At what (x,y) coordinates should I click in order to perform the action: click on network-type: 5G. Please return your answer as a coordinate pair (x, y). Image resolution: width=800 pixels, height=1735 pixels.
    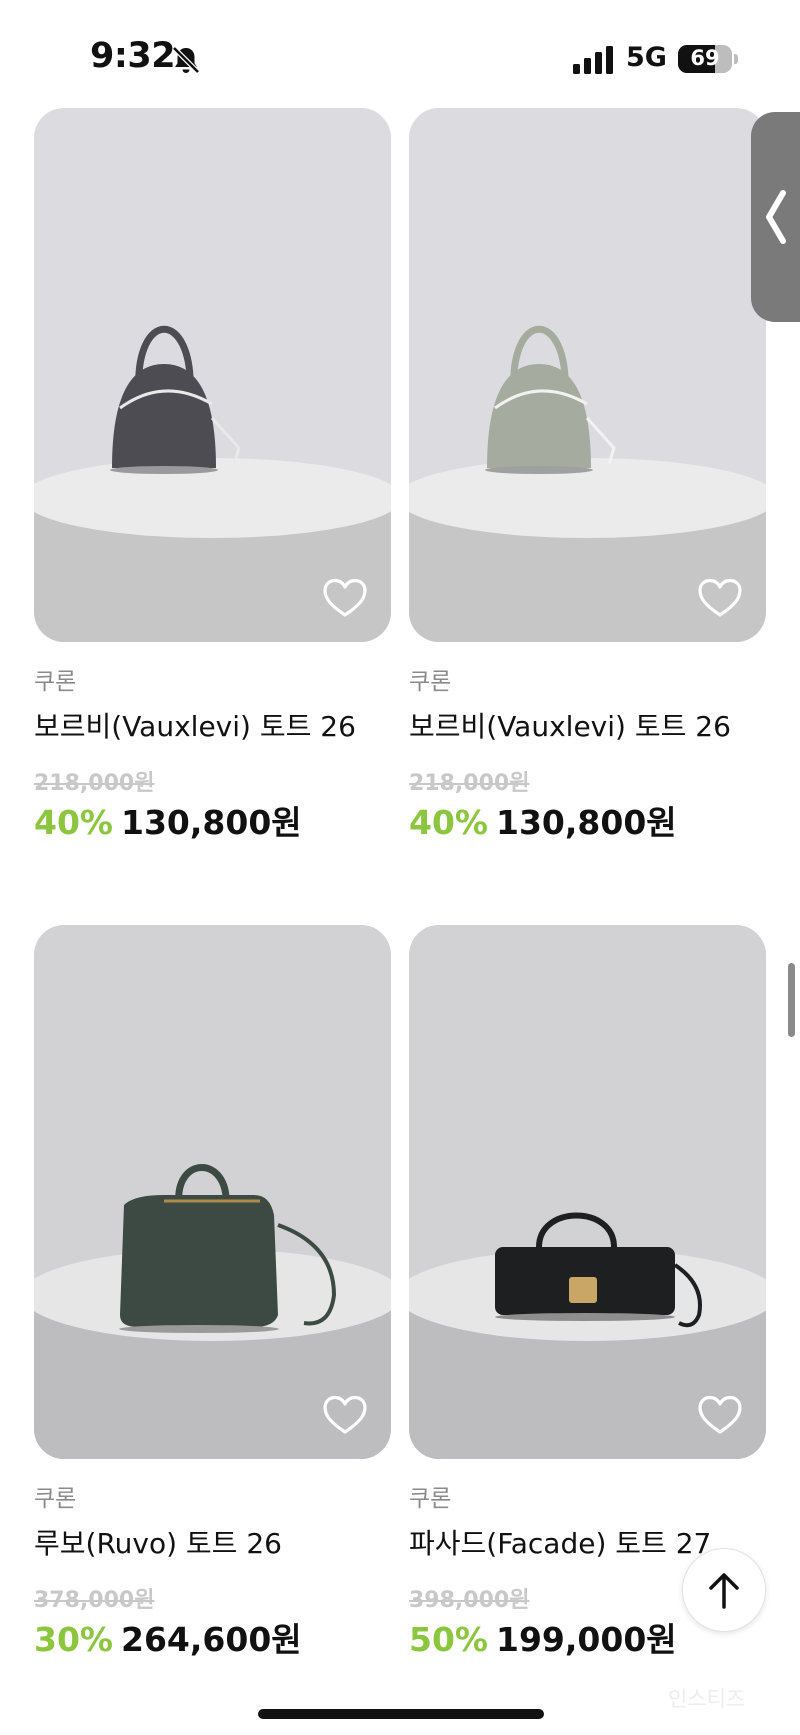
    Looking at the image, I should click on (646, 57).